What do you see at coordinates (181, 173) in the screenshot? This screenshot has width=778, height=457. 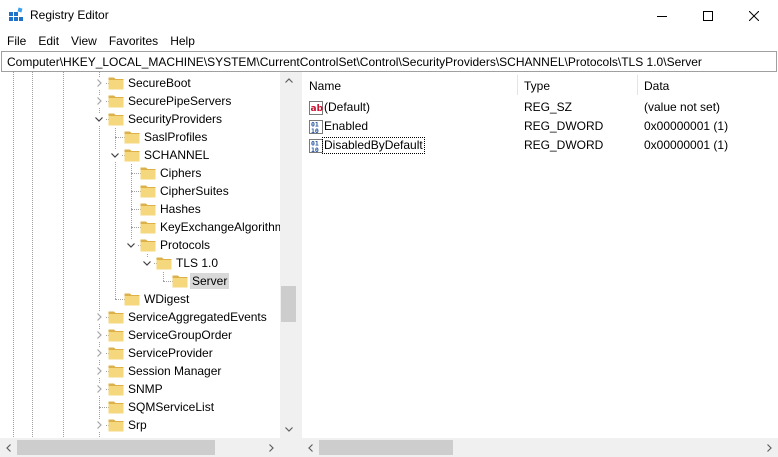 I see `tree-node-label: Ciphers` at bounding box center [181, 173].